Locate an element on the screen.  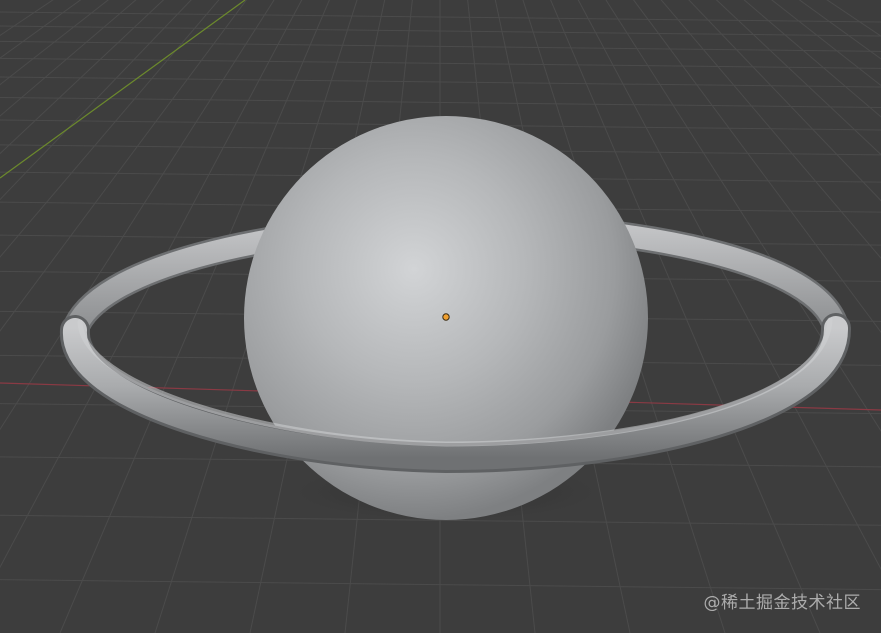
watermark-text: @稀土掘金技术社区 is located at coordinates (782, 603).